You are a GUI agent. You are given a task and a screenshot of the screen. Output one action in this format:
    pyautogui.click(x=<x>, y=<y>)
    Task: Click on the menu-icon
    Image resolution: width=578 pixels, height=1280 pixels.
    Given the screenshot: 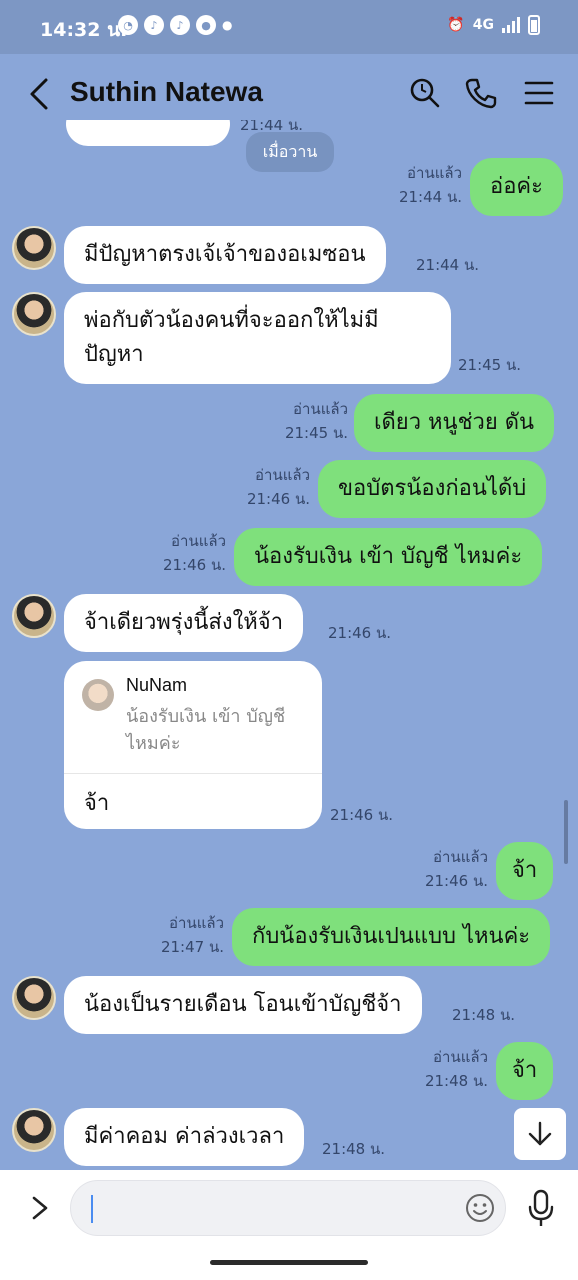 What is the action you would take?
    pyautogui.click(x=539, y=93)
    